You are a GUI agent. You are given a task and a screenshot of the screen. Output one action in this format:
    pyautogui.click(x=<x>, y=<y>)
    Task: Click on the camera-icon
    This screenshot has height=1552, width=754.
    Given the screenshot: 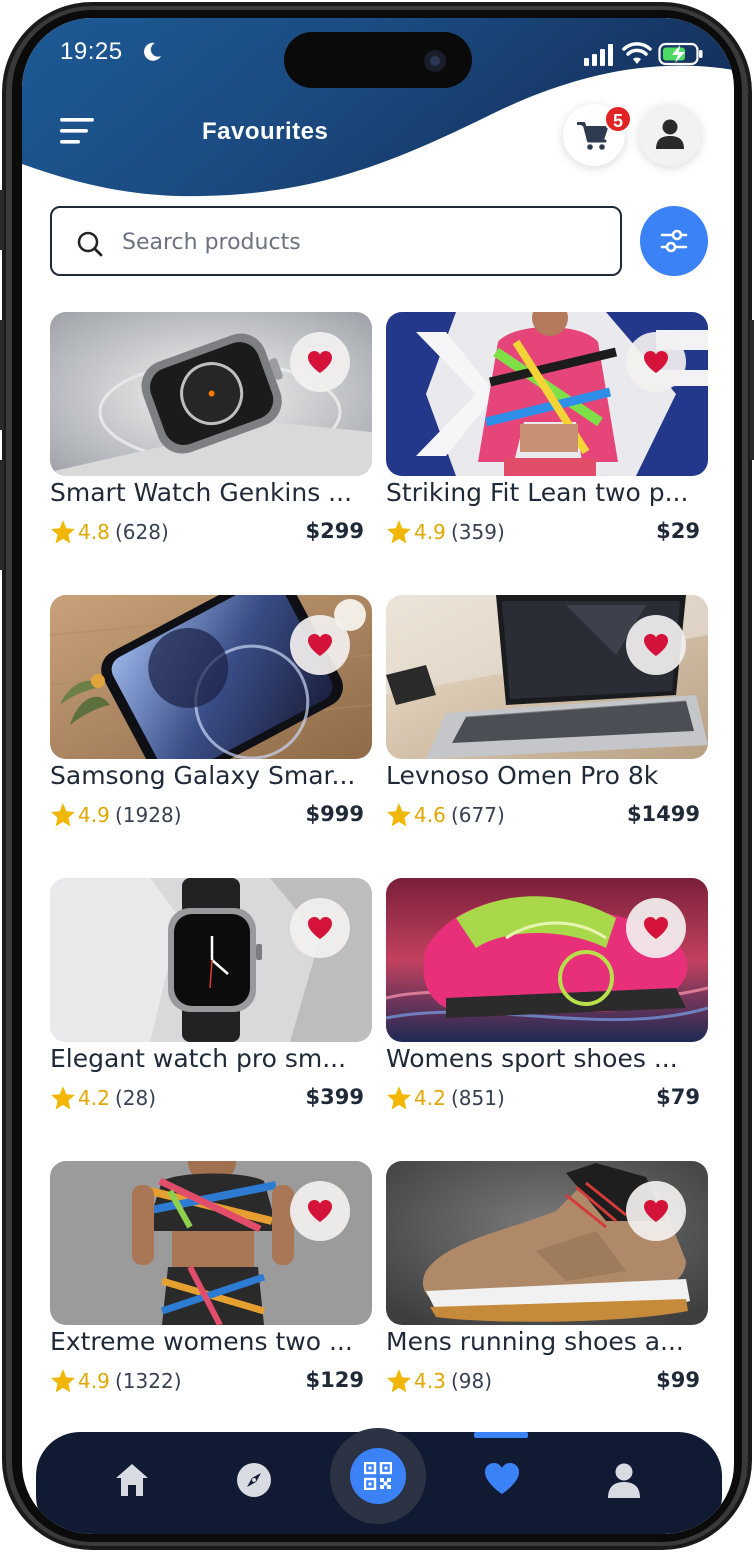 What is the action you would take?
    pyautogui.click(x=435, y=61)
    